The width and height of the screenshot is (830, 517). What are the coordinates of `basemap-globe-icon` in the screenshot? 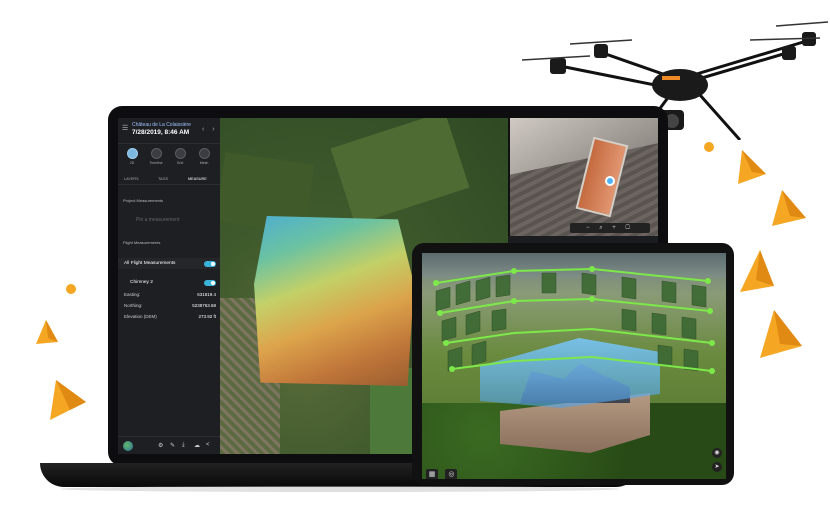 It's located at (128, 446).